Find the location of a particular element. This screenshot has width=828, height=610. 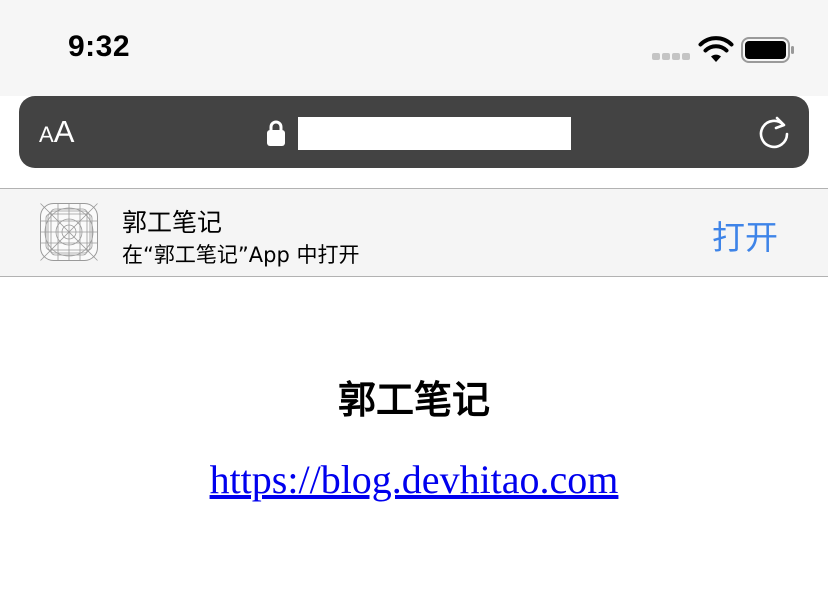

status-time: 9:32 is located at coordinates (99, 46).